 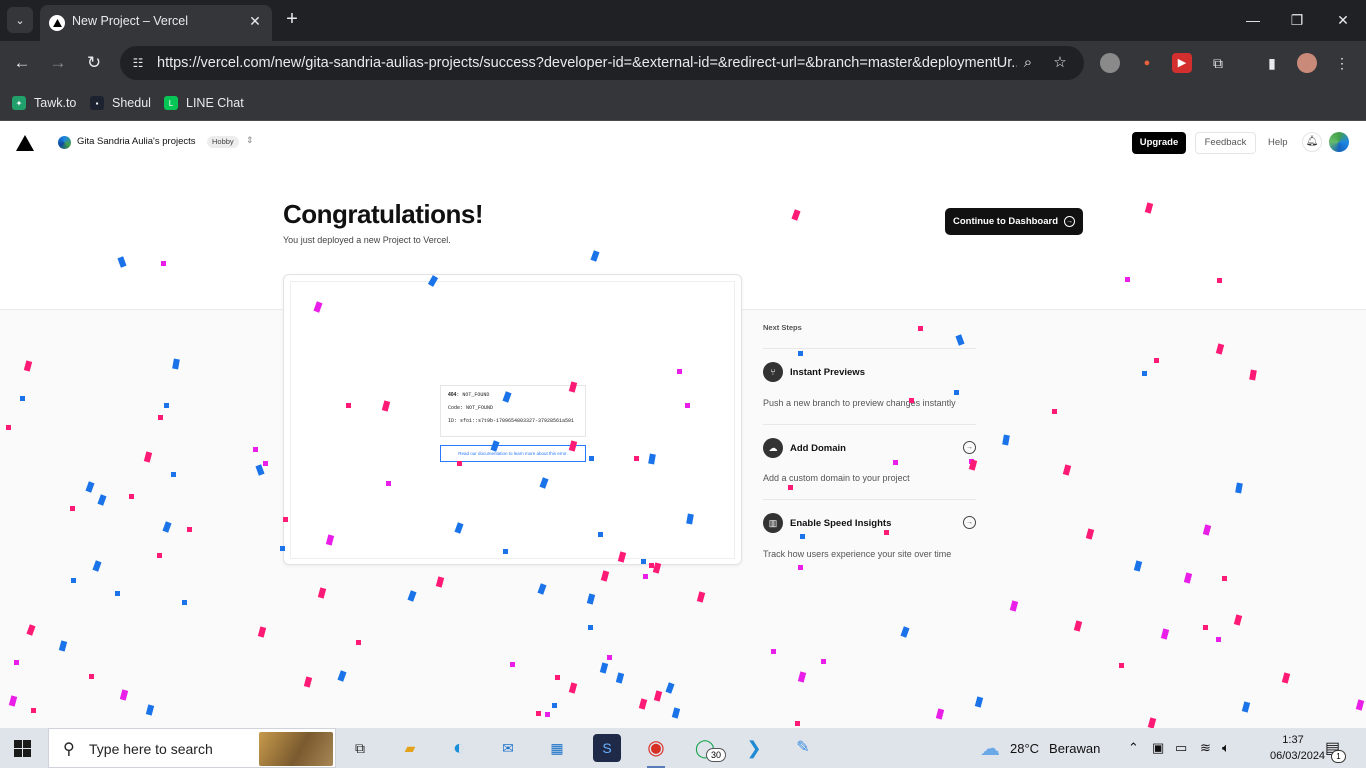 I want to click on search-placeholder: Type here to search, so click(x=151, y=749).